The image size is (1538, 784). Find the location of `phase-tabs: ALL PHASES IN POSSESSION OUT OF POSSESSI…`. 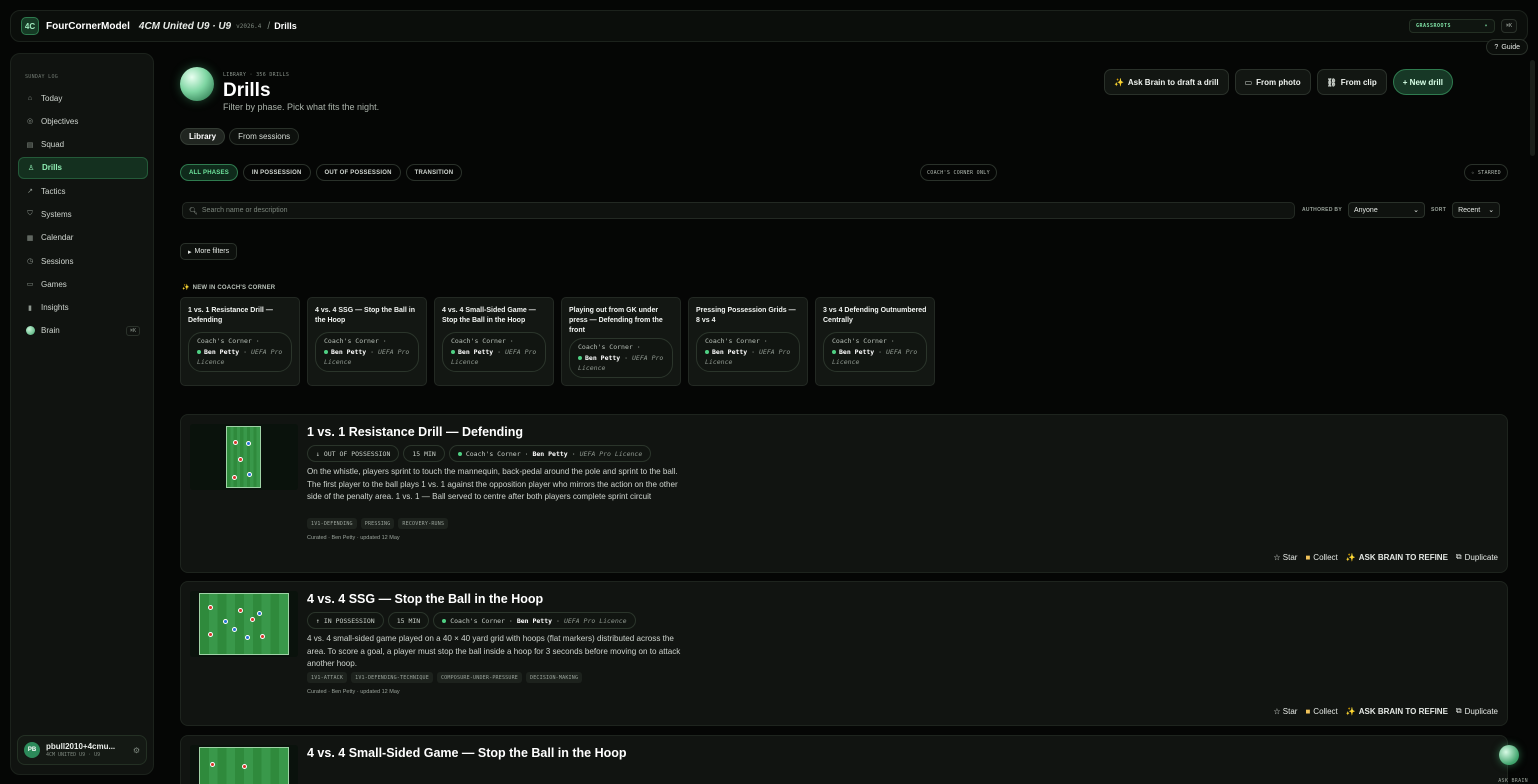

phase-tabs: ALL PHASES IN POSSESSION OUT OF POSSESSI… is located at coordinates (321, 172).